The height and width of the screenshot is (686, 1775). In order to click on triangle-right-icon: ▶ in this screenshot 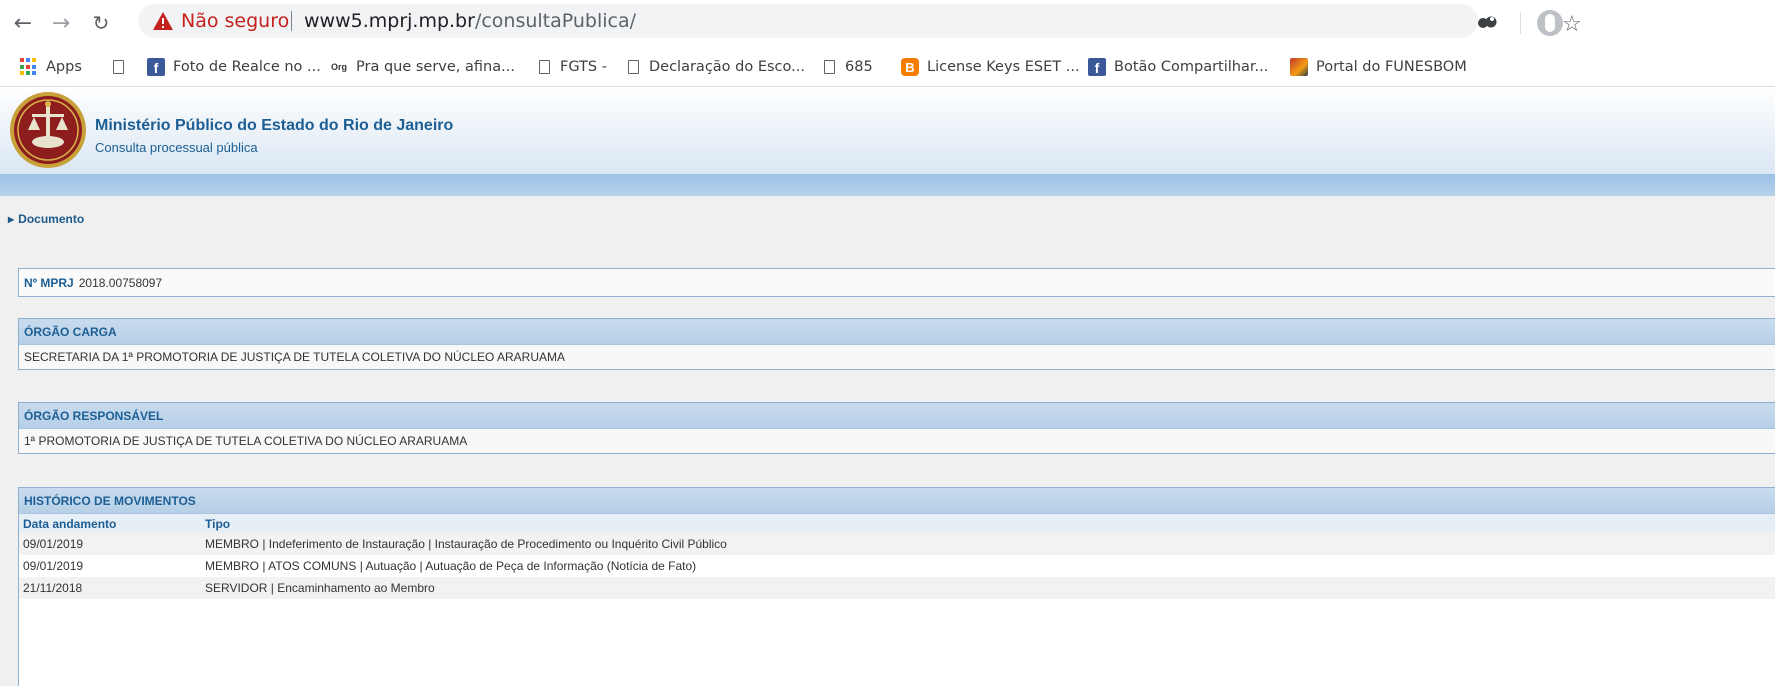, I will do `click(11, 219)`.